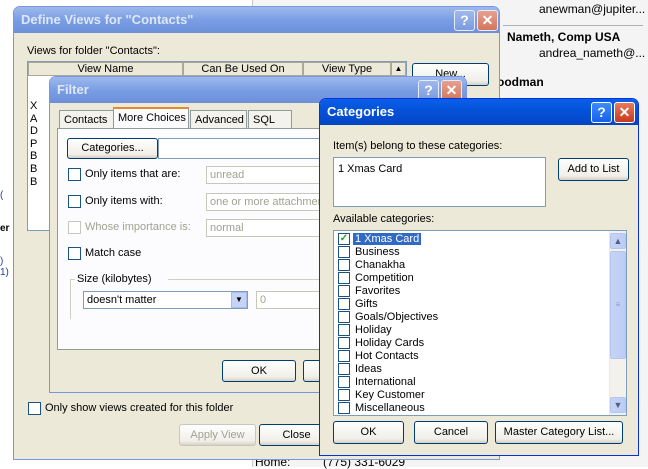  What do you see at coordinates (472, 265) in the screenshot?
I see `list-item: Chanakha` at bounding box center [472, 265].